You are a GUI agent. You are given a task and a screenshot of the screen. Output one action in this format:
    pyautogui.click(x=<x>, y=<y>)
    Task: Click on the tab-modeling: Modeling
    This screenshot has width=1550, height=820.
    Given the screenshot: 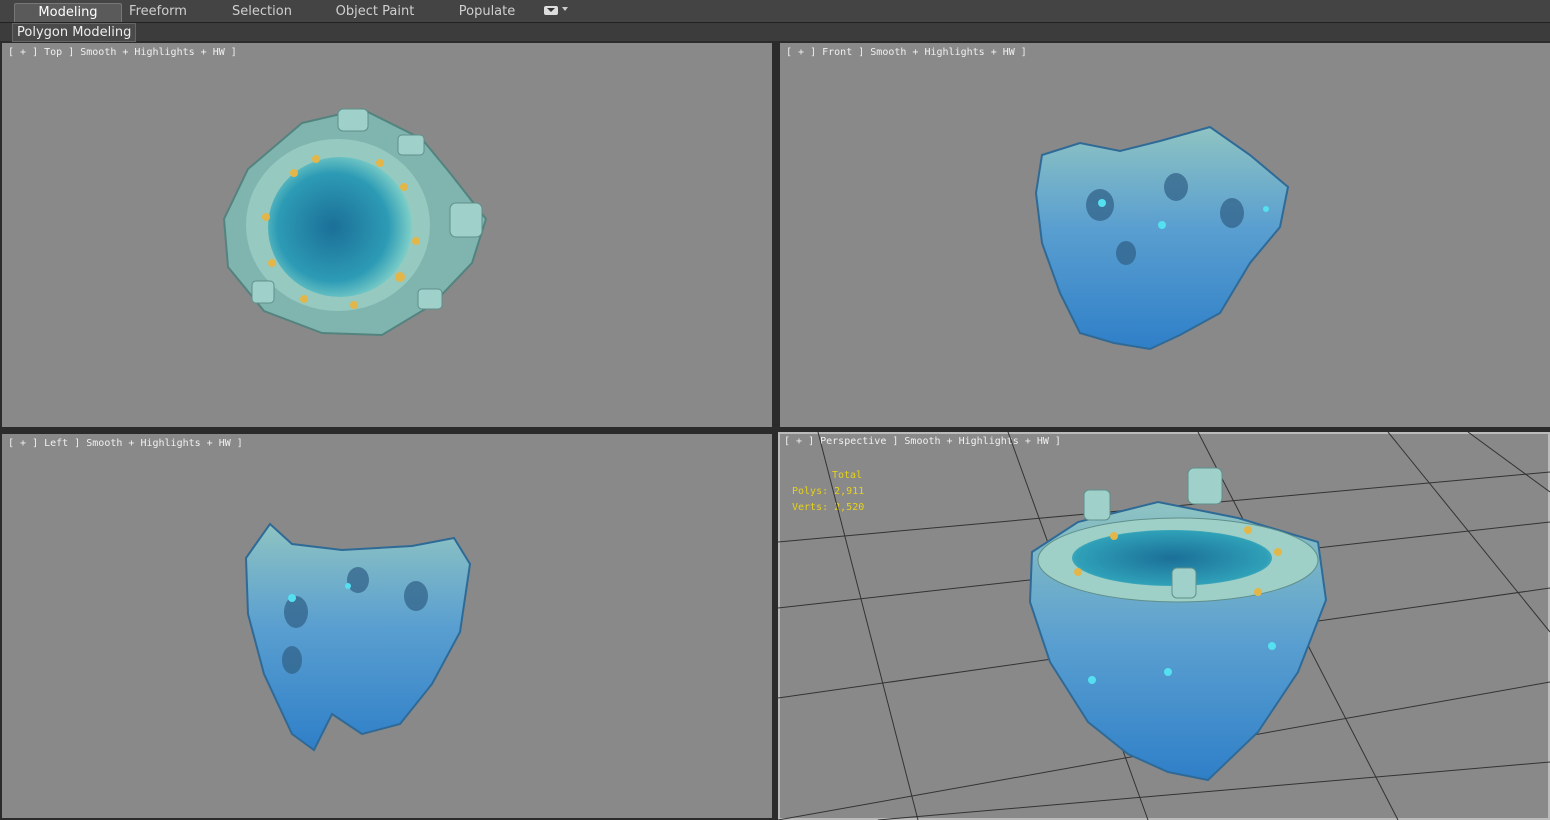 What is the action you would take?
    pyautogui.click(x=68, y=12)
    